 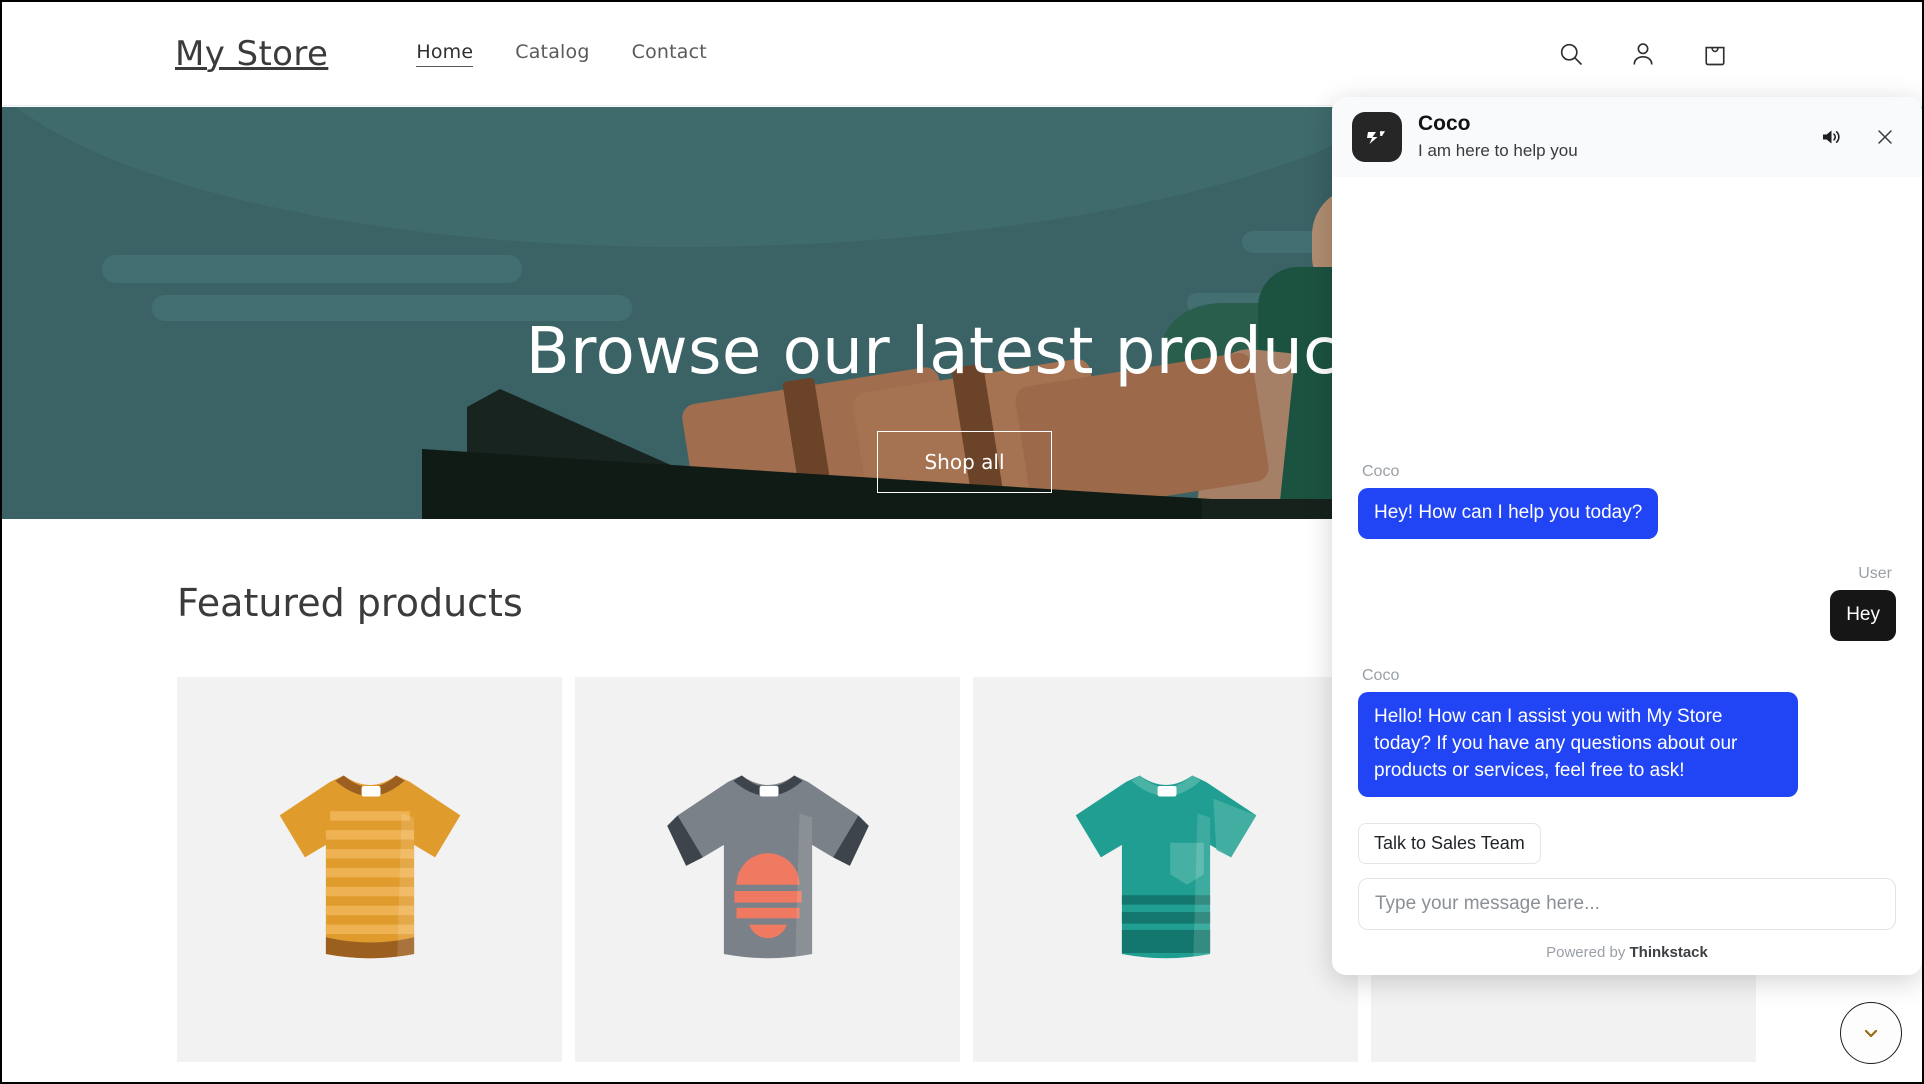 I want to click on scroll-down-button, so click(x=1871, y=1033).